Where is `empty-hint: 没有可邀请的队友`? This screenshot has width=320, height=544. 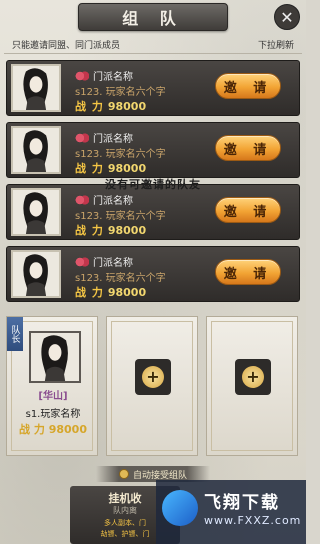
empty-hint: 没有可邀请的队友 is located at coordinates (153, 184).